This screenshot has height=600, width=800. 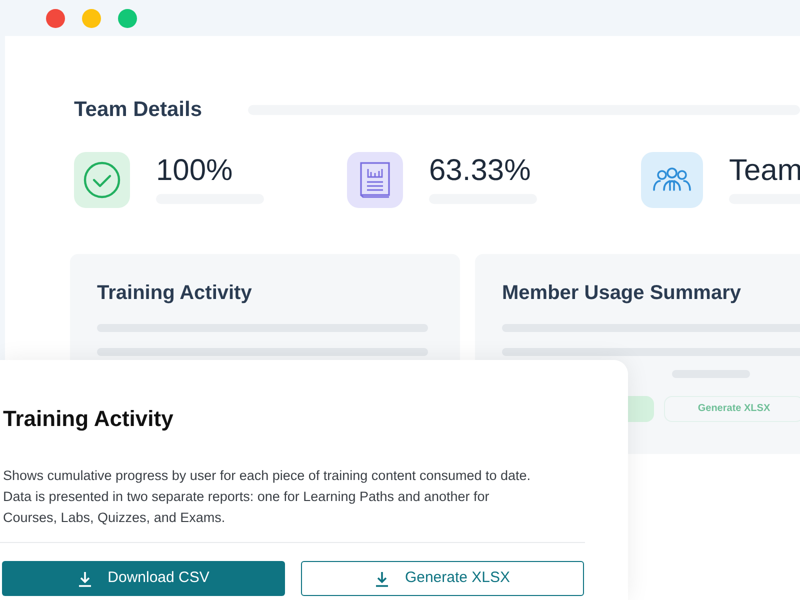 What do you see at coordinates (672, 180) in the screenshot?
I see `people-icon` at bounding box center [672, 180].